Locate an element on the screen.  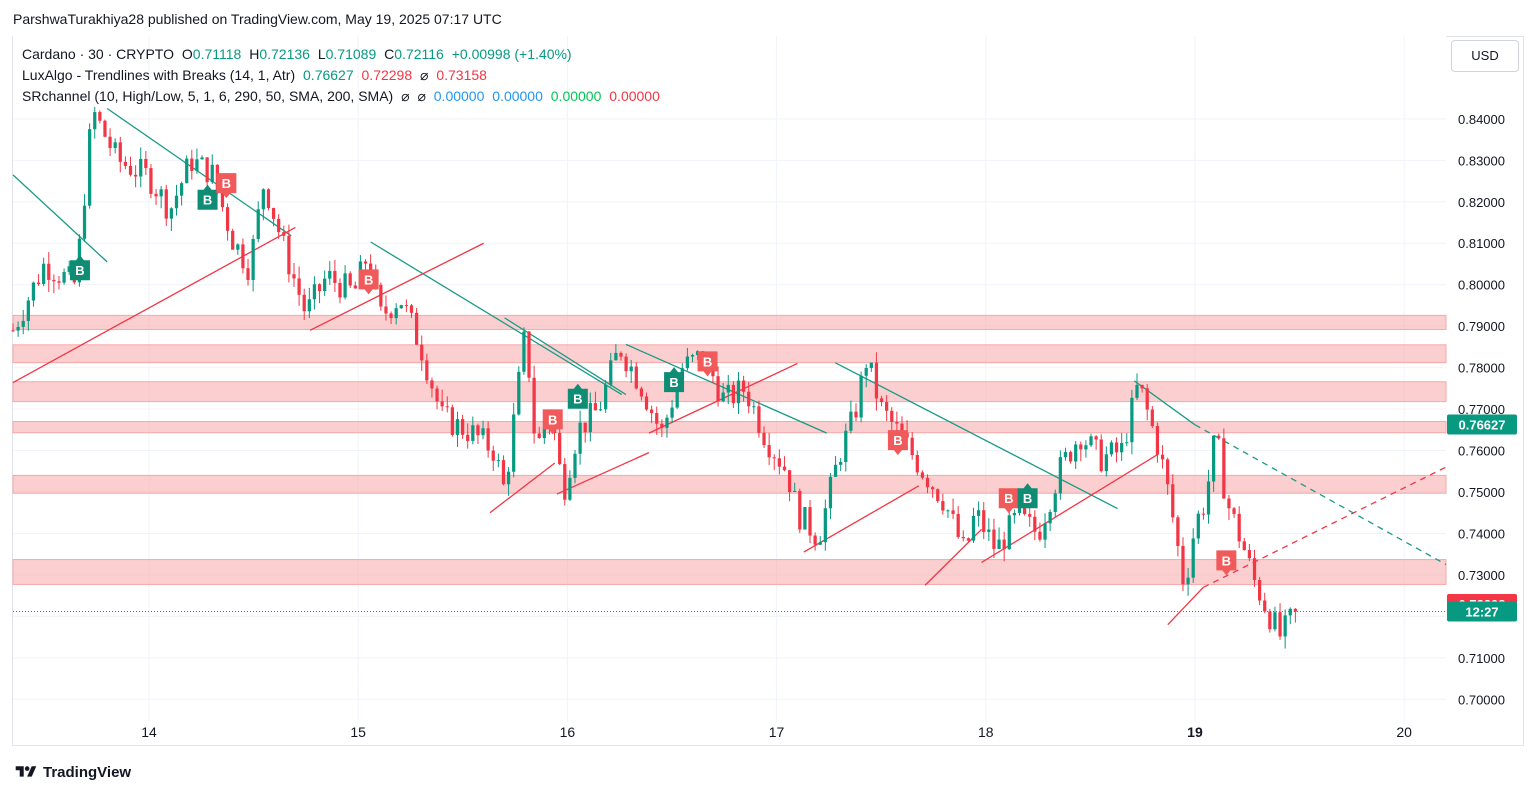
y-tick-label: 0.82000 is located at coordinates (1481, 202).